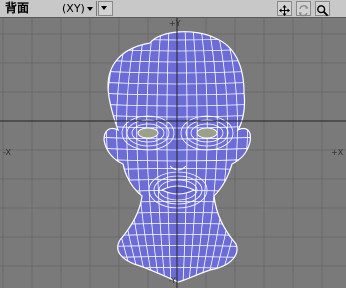  I want to click on left-eye, so click(148, 133).